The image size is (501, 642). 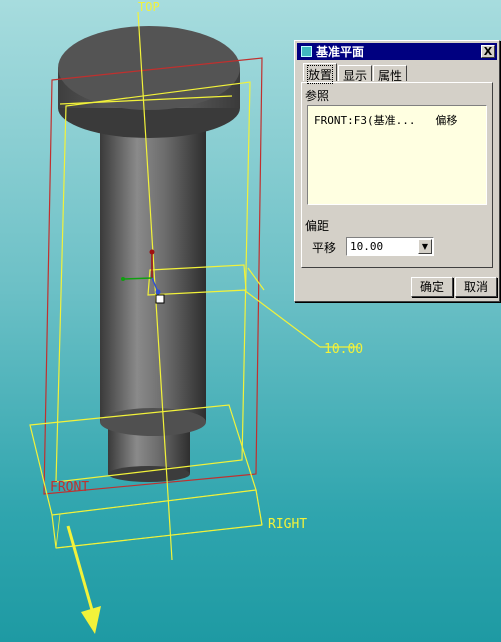 I want to click on bolt-shaft, so click(x=153, y=264).